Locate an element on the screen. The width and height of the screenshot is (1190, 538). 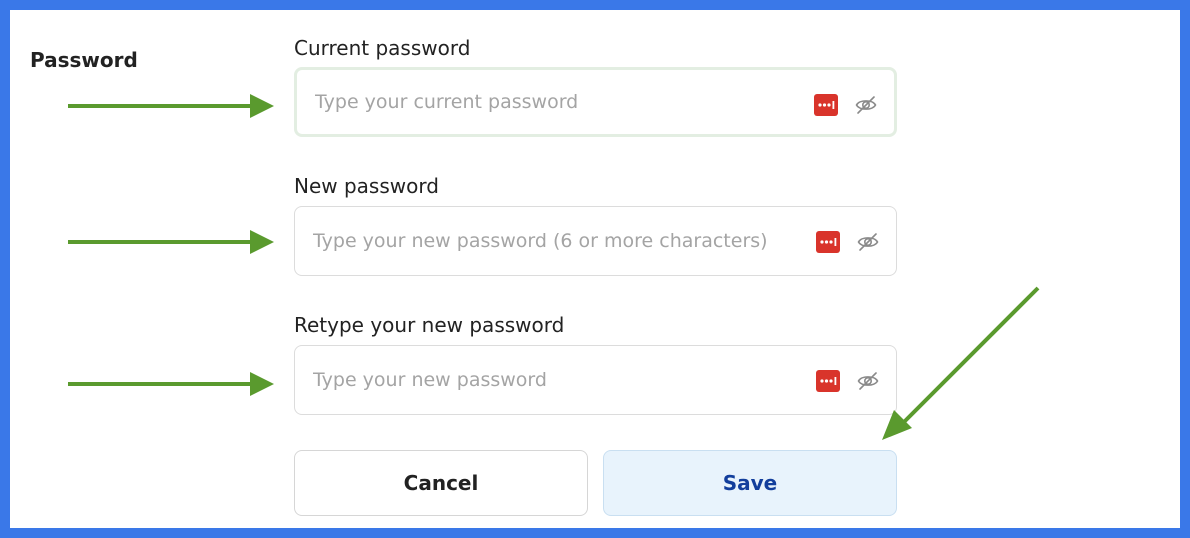
cancel-button: Cancel is located at coordinates (441, 483).